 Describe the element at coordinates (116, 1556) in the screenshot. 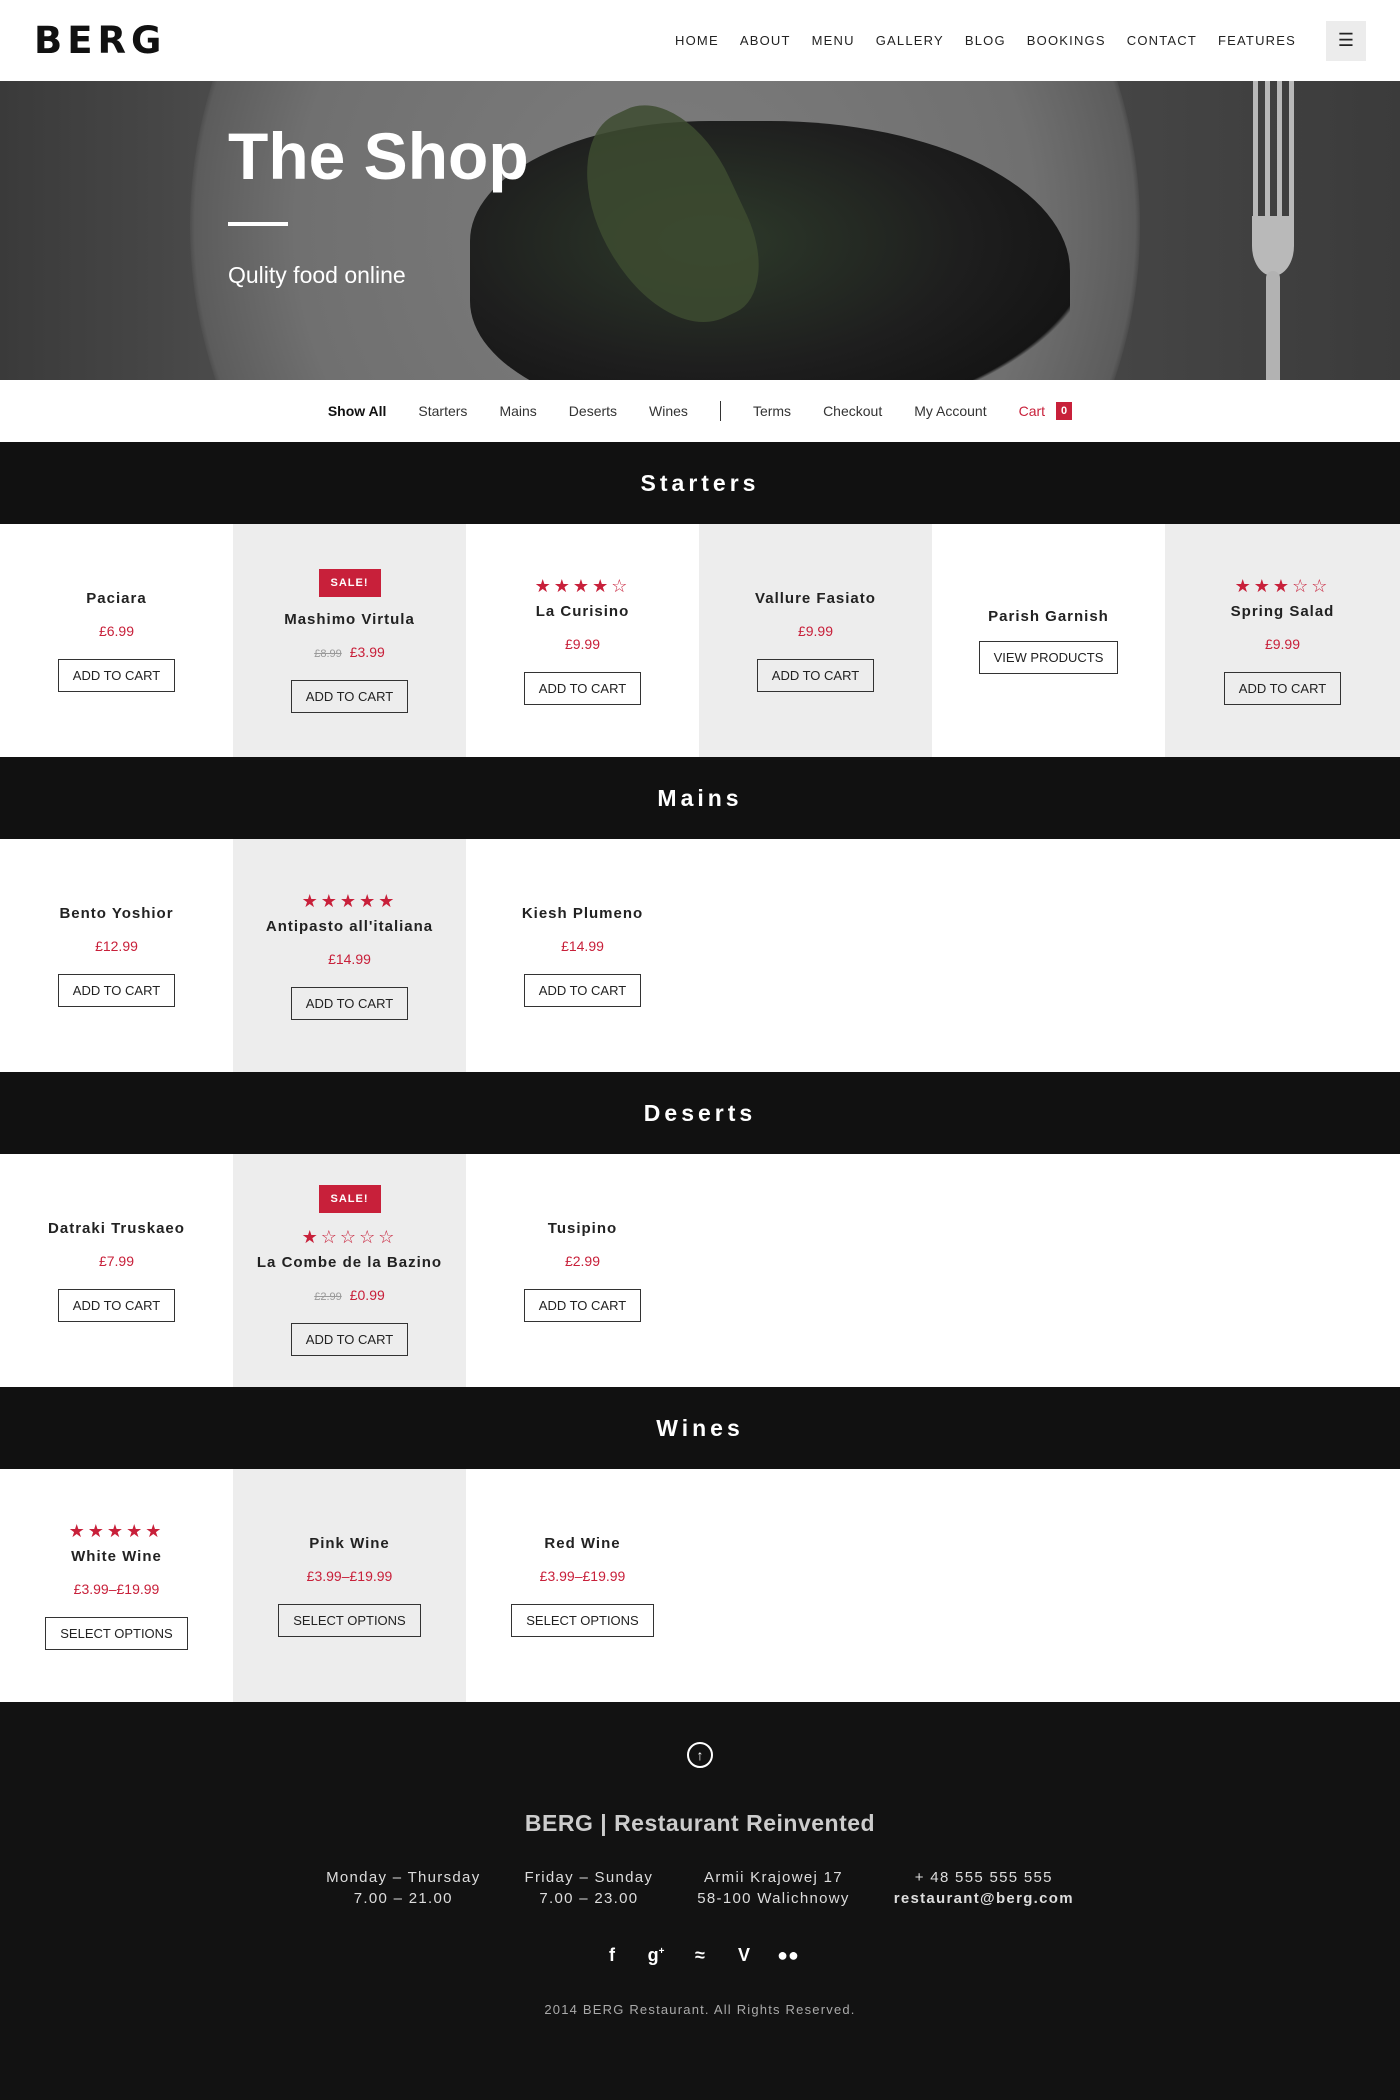

I see `product-name: White Wine` at that location.